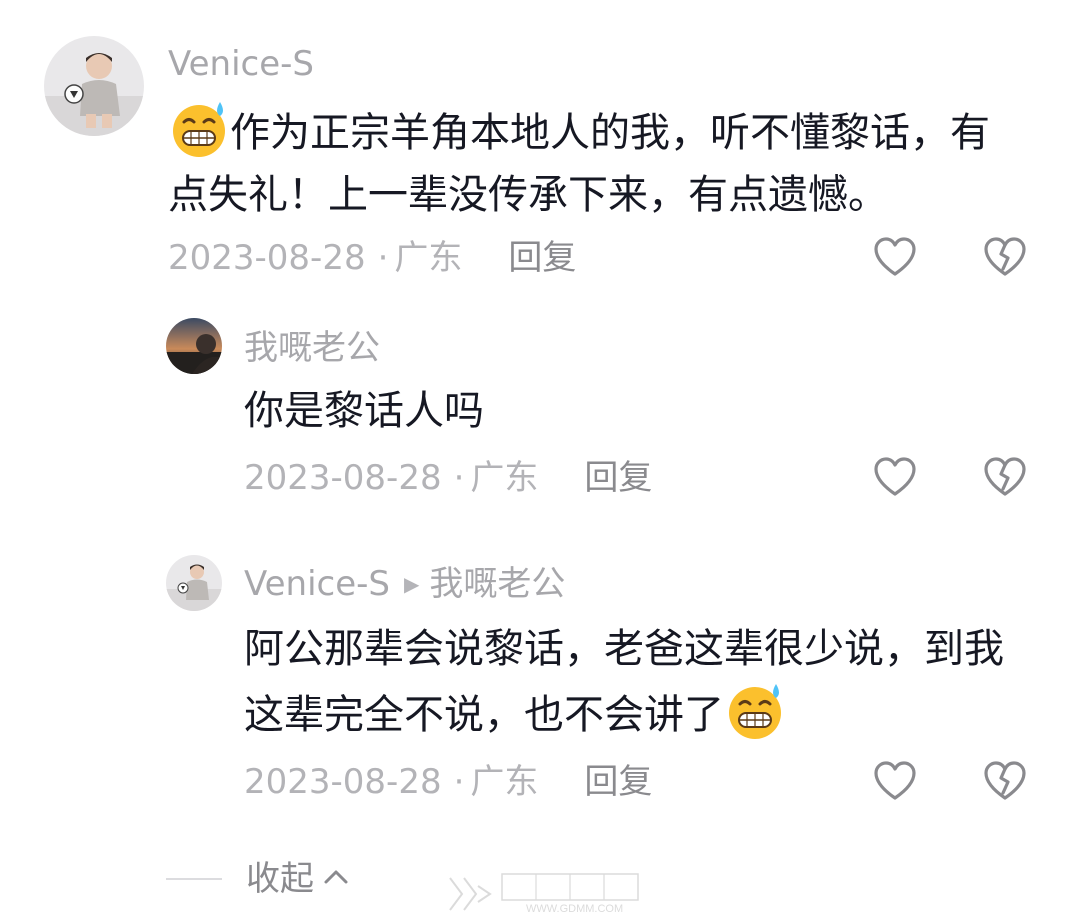 The image size is (1080, 920). What do you see at coordinates (624, 649) in the screenshot?
I see `reply-text-line1: 阿公那辈会说黎话，老爸这辈很少说，到我` at bounding box center [624, 649].